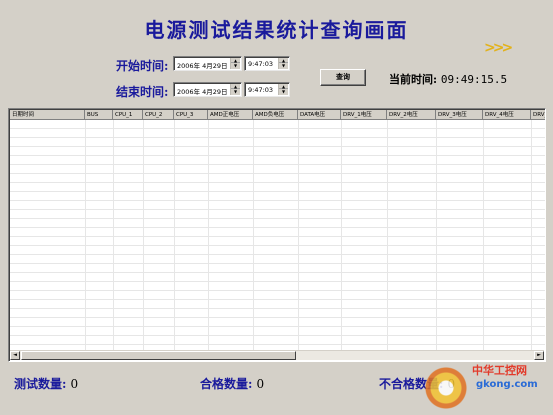  What do you see at coordinates (507, 384) in the screenshot?
I see `watermark-url: gkong.com` at bounding box center [507, 384].